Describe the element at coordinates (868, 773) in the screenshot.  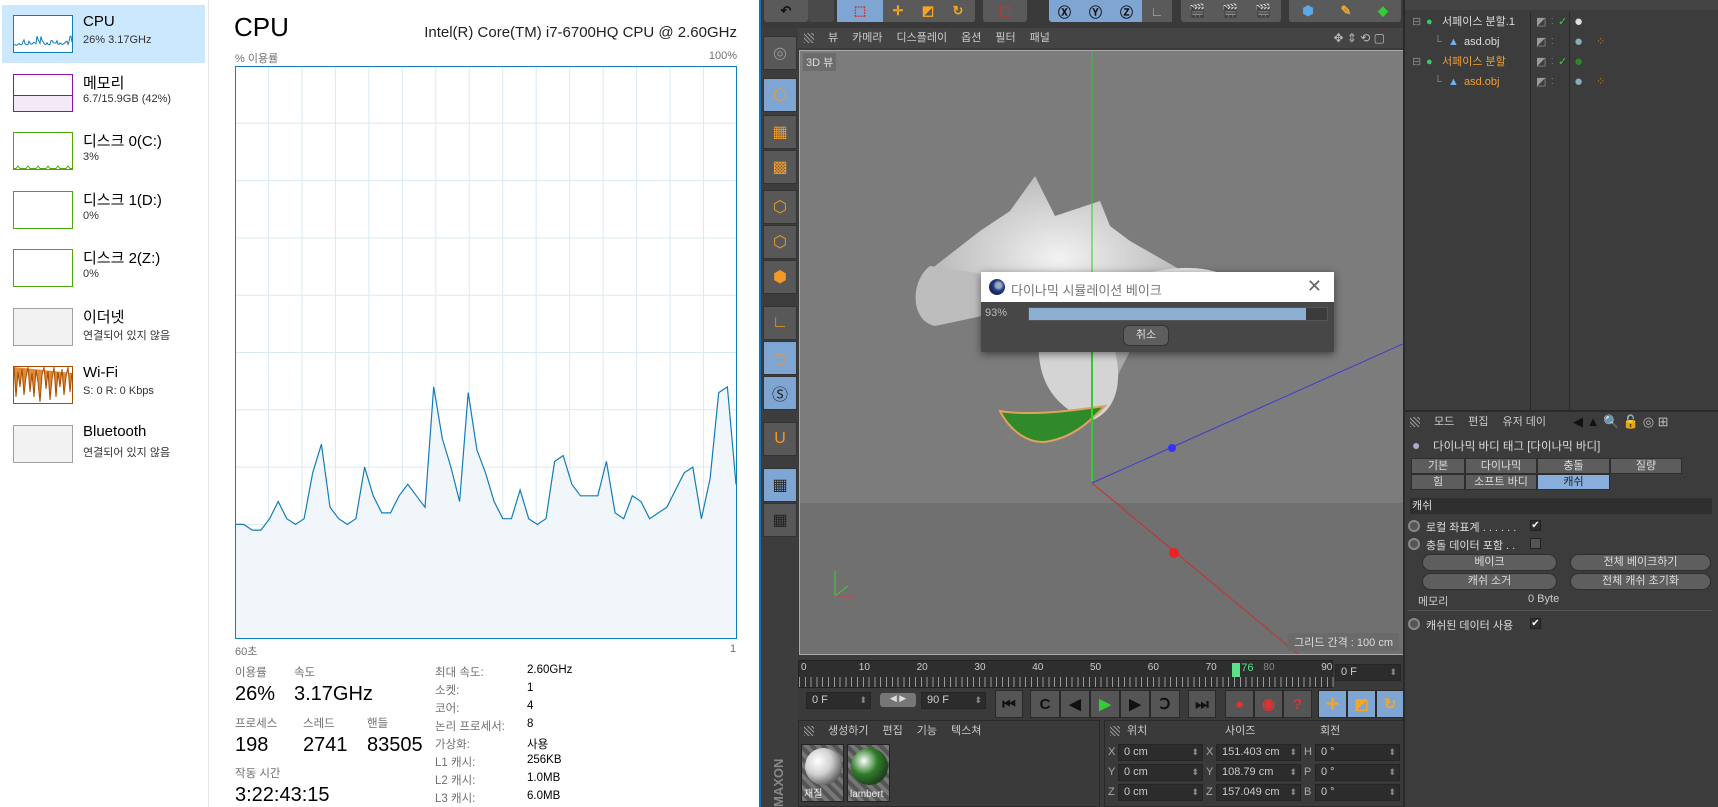
I see `material-swatch: lambert` at that location.